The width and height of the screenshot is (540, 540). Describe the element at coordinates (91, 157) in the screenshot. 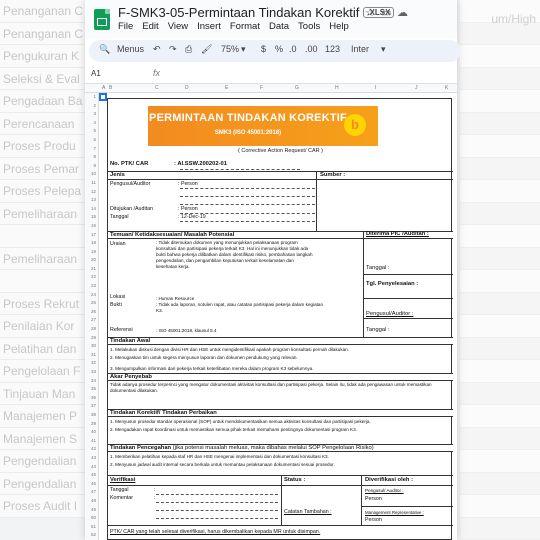

I see `row-header: 8` at that location.